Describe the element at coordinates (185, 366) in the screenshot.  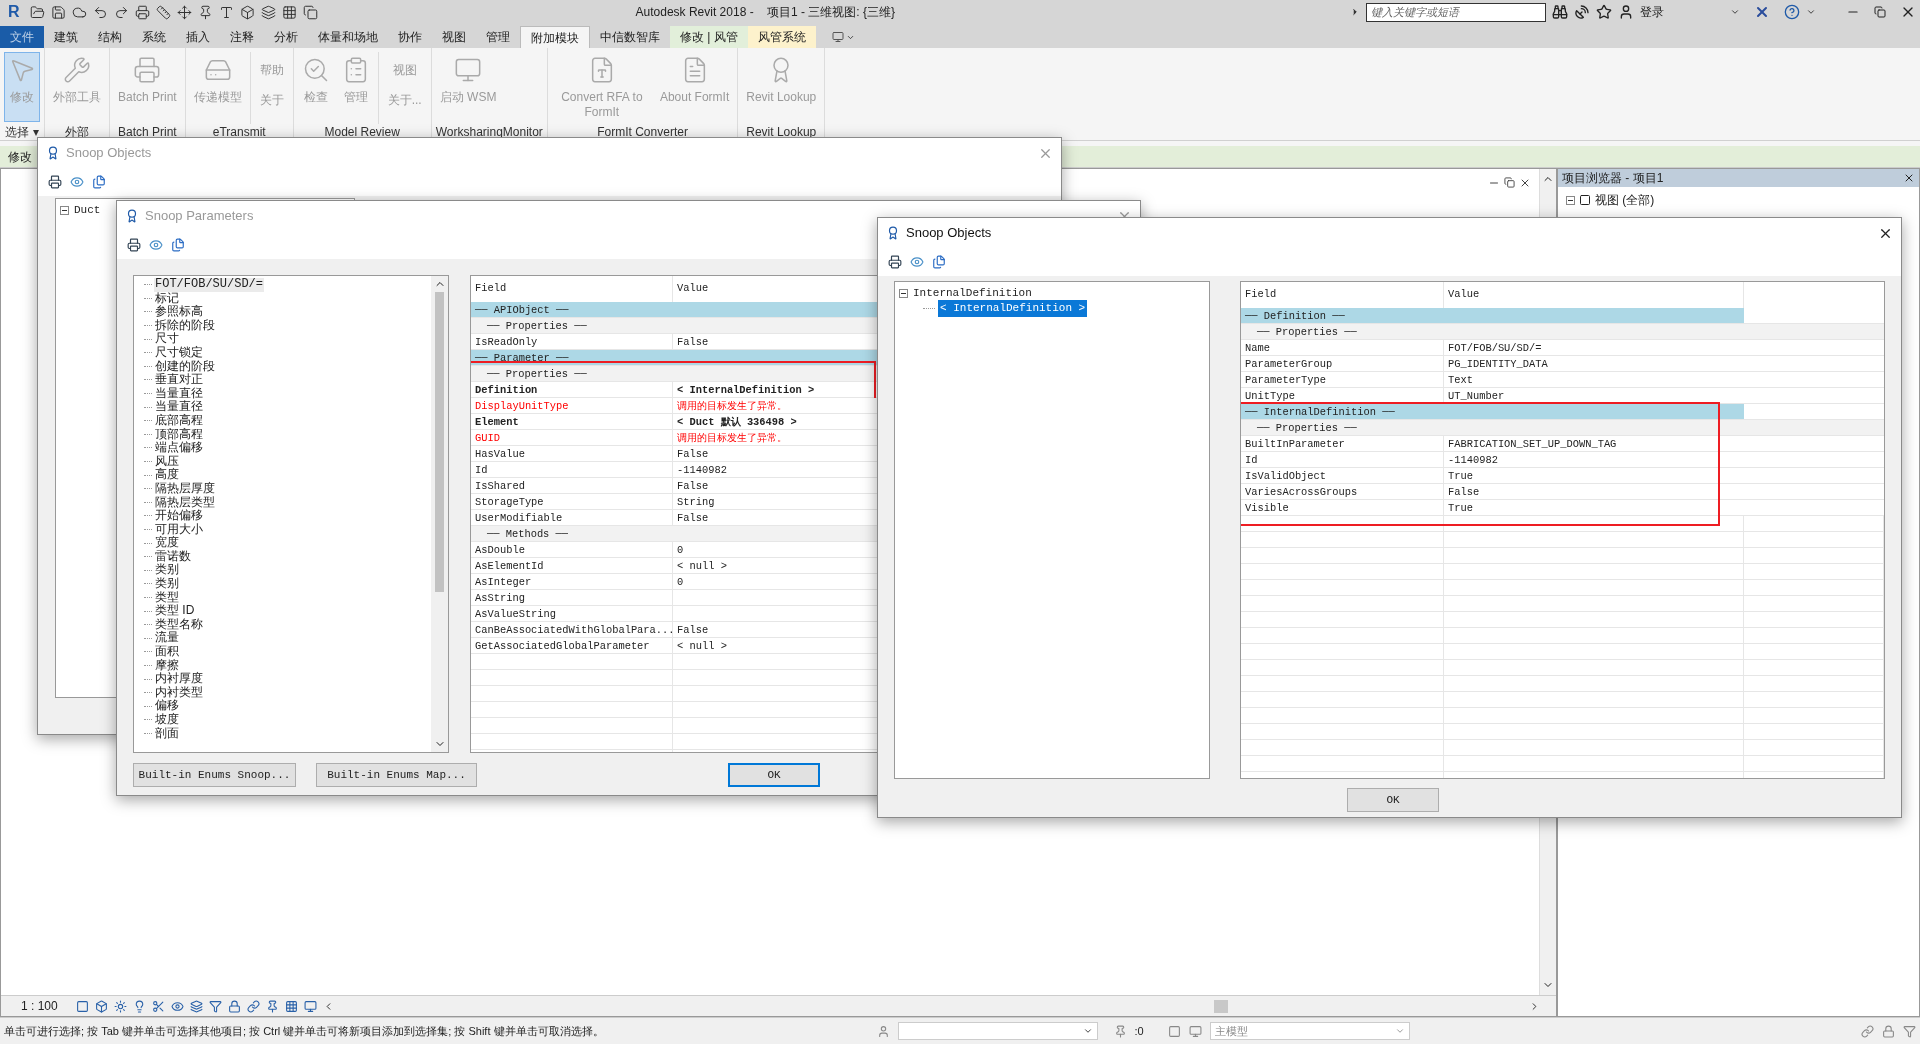
I see `list-item: 创建的阶段` at that location.